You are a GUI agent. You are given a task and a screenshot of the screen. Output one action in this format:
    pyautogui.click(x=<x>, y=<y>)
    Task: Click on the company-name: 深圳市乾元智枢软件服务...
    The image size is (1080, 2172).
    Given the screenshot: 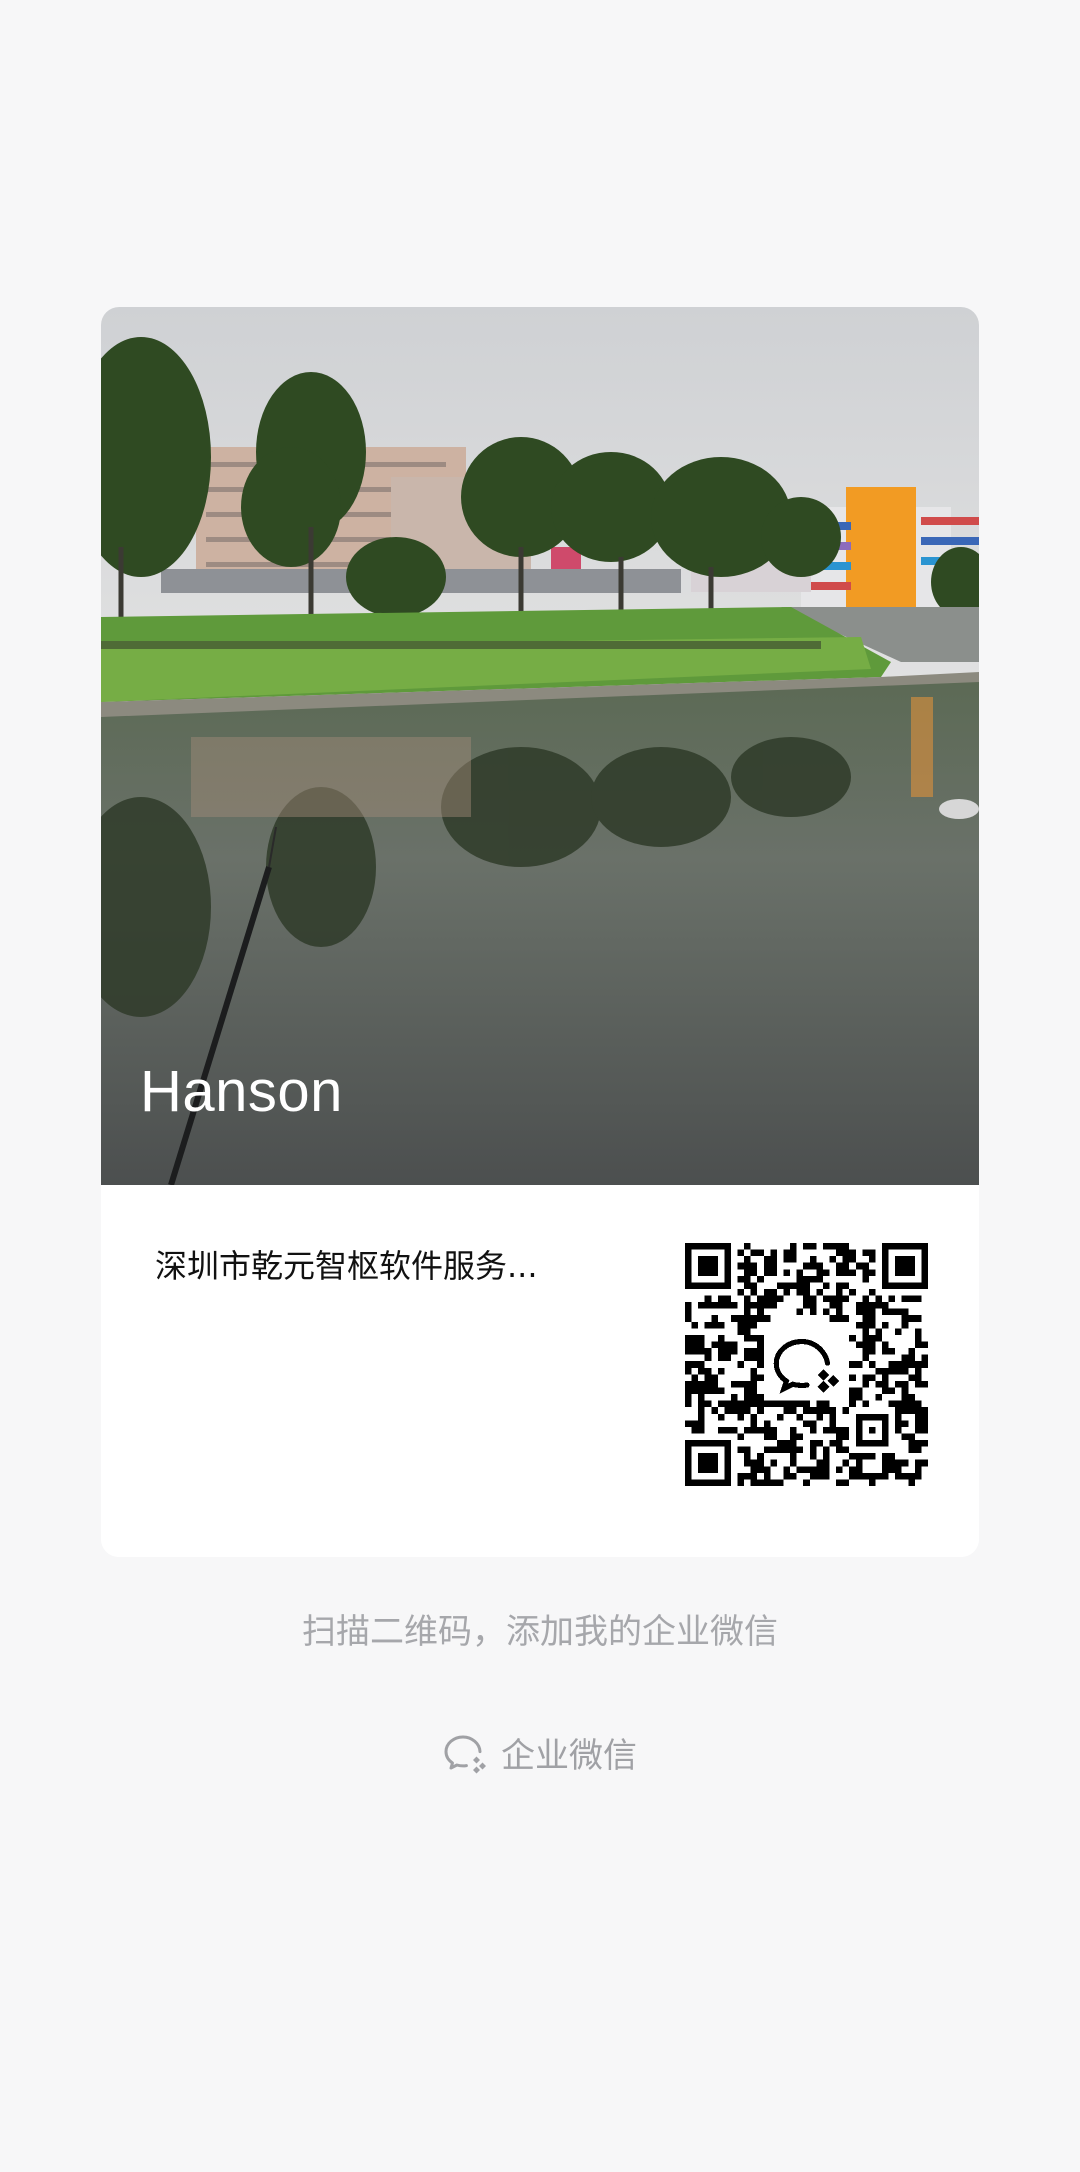 What is the action you would take?
    pyautogui.click(x=346, y=1266)
    